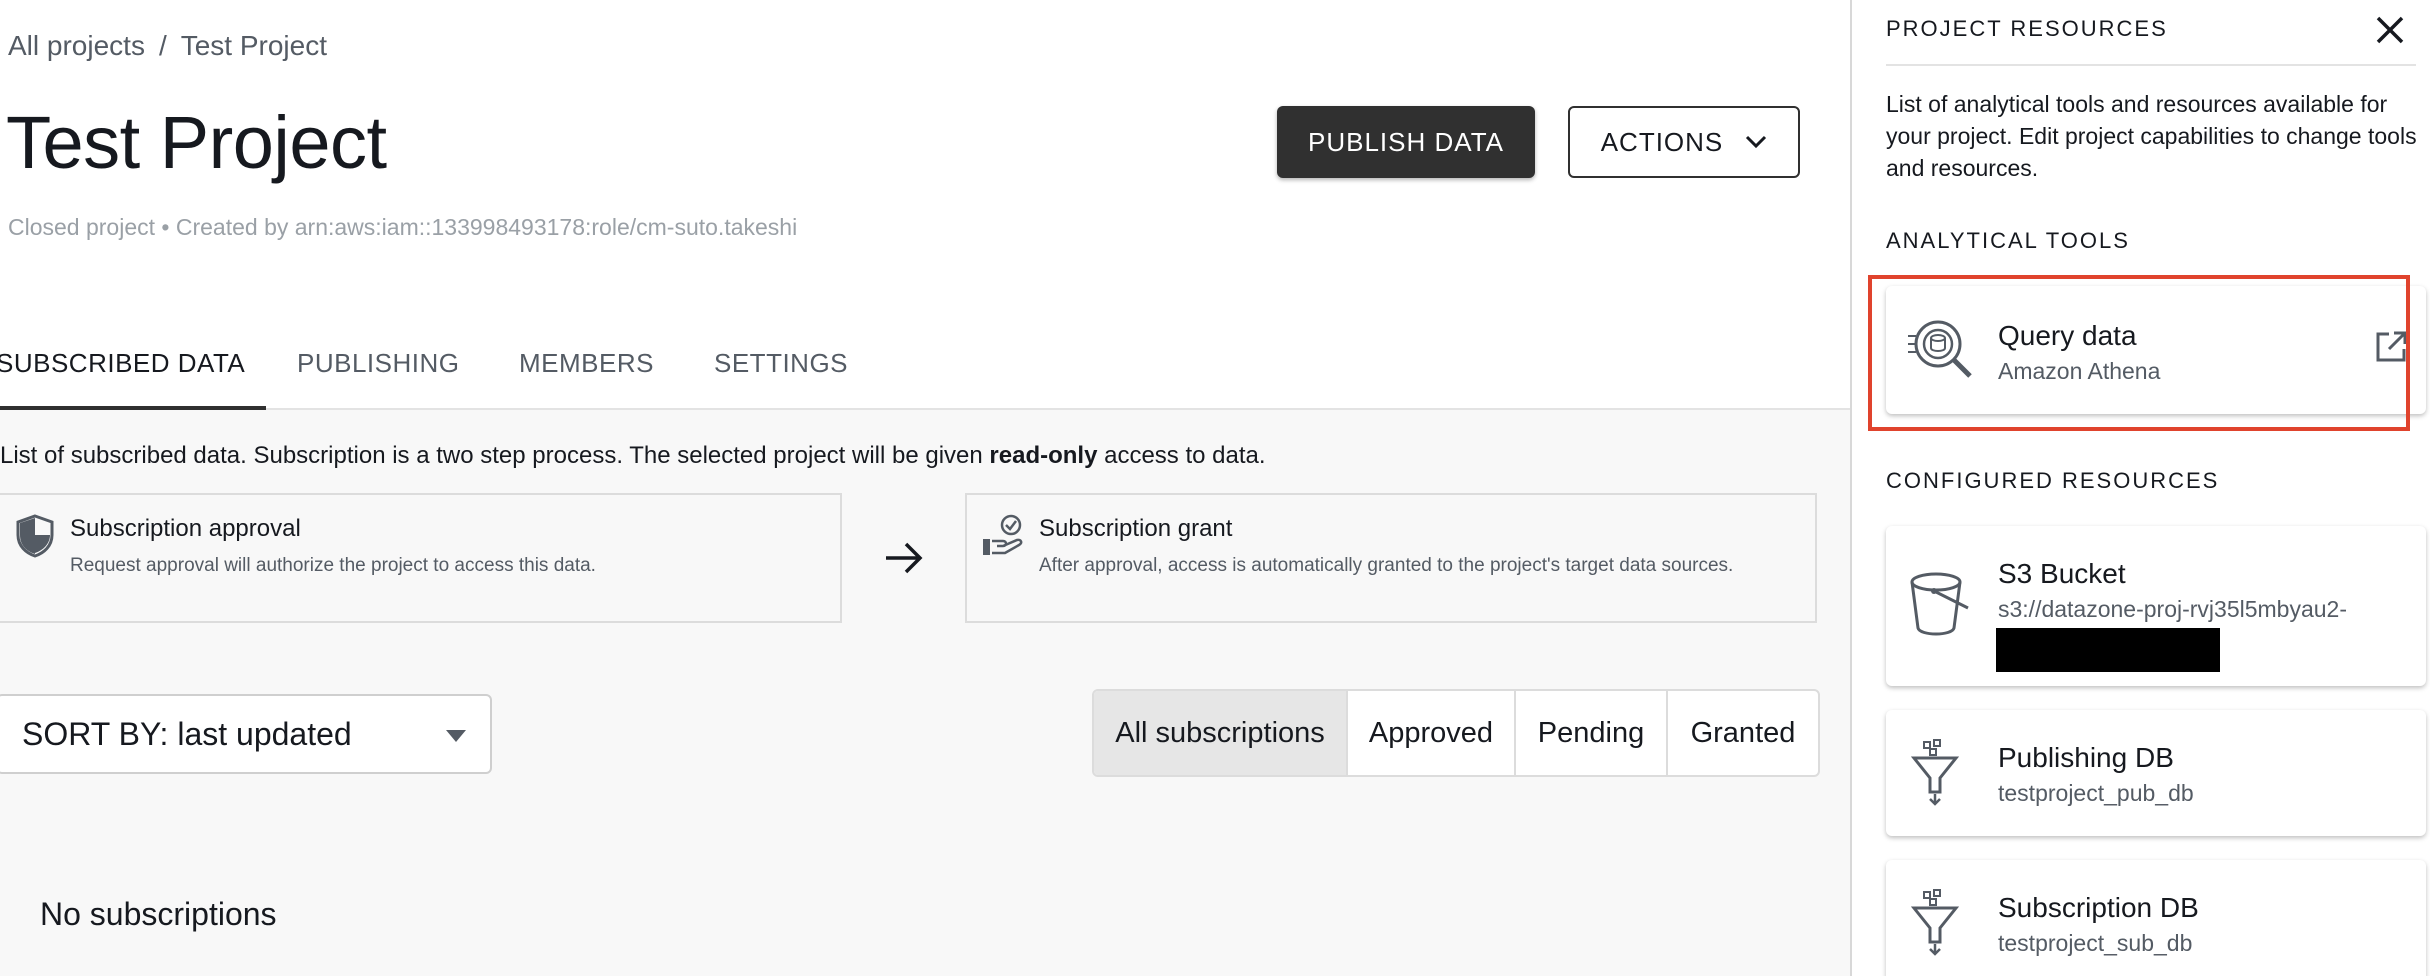  I want to click on approval-title: Subscription approval, so click(185, 528).